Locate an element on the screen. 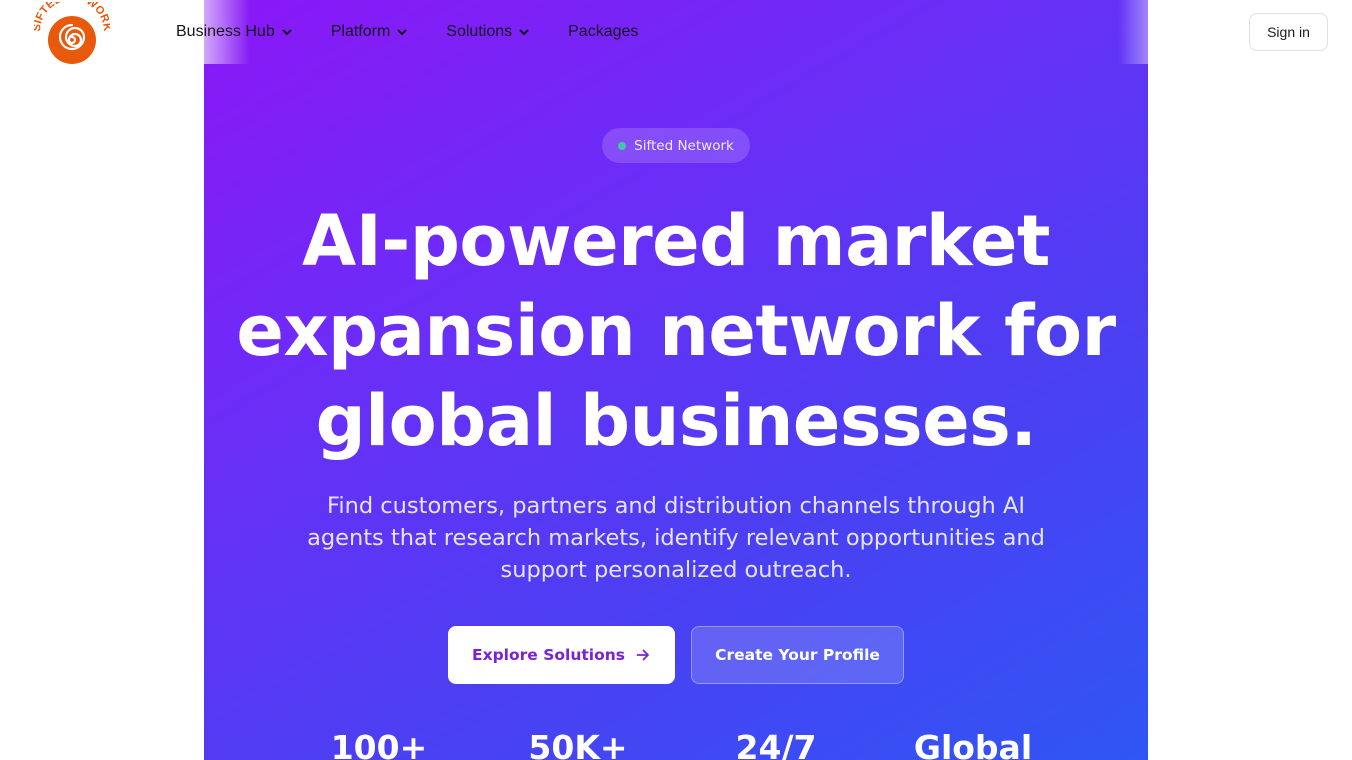 This screenshot has width=1352, height=760. nav-menu: Business Hub Platform Solutions Packages is located at coordinates (426, 32).